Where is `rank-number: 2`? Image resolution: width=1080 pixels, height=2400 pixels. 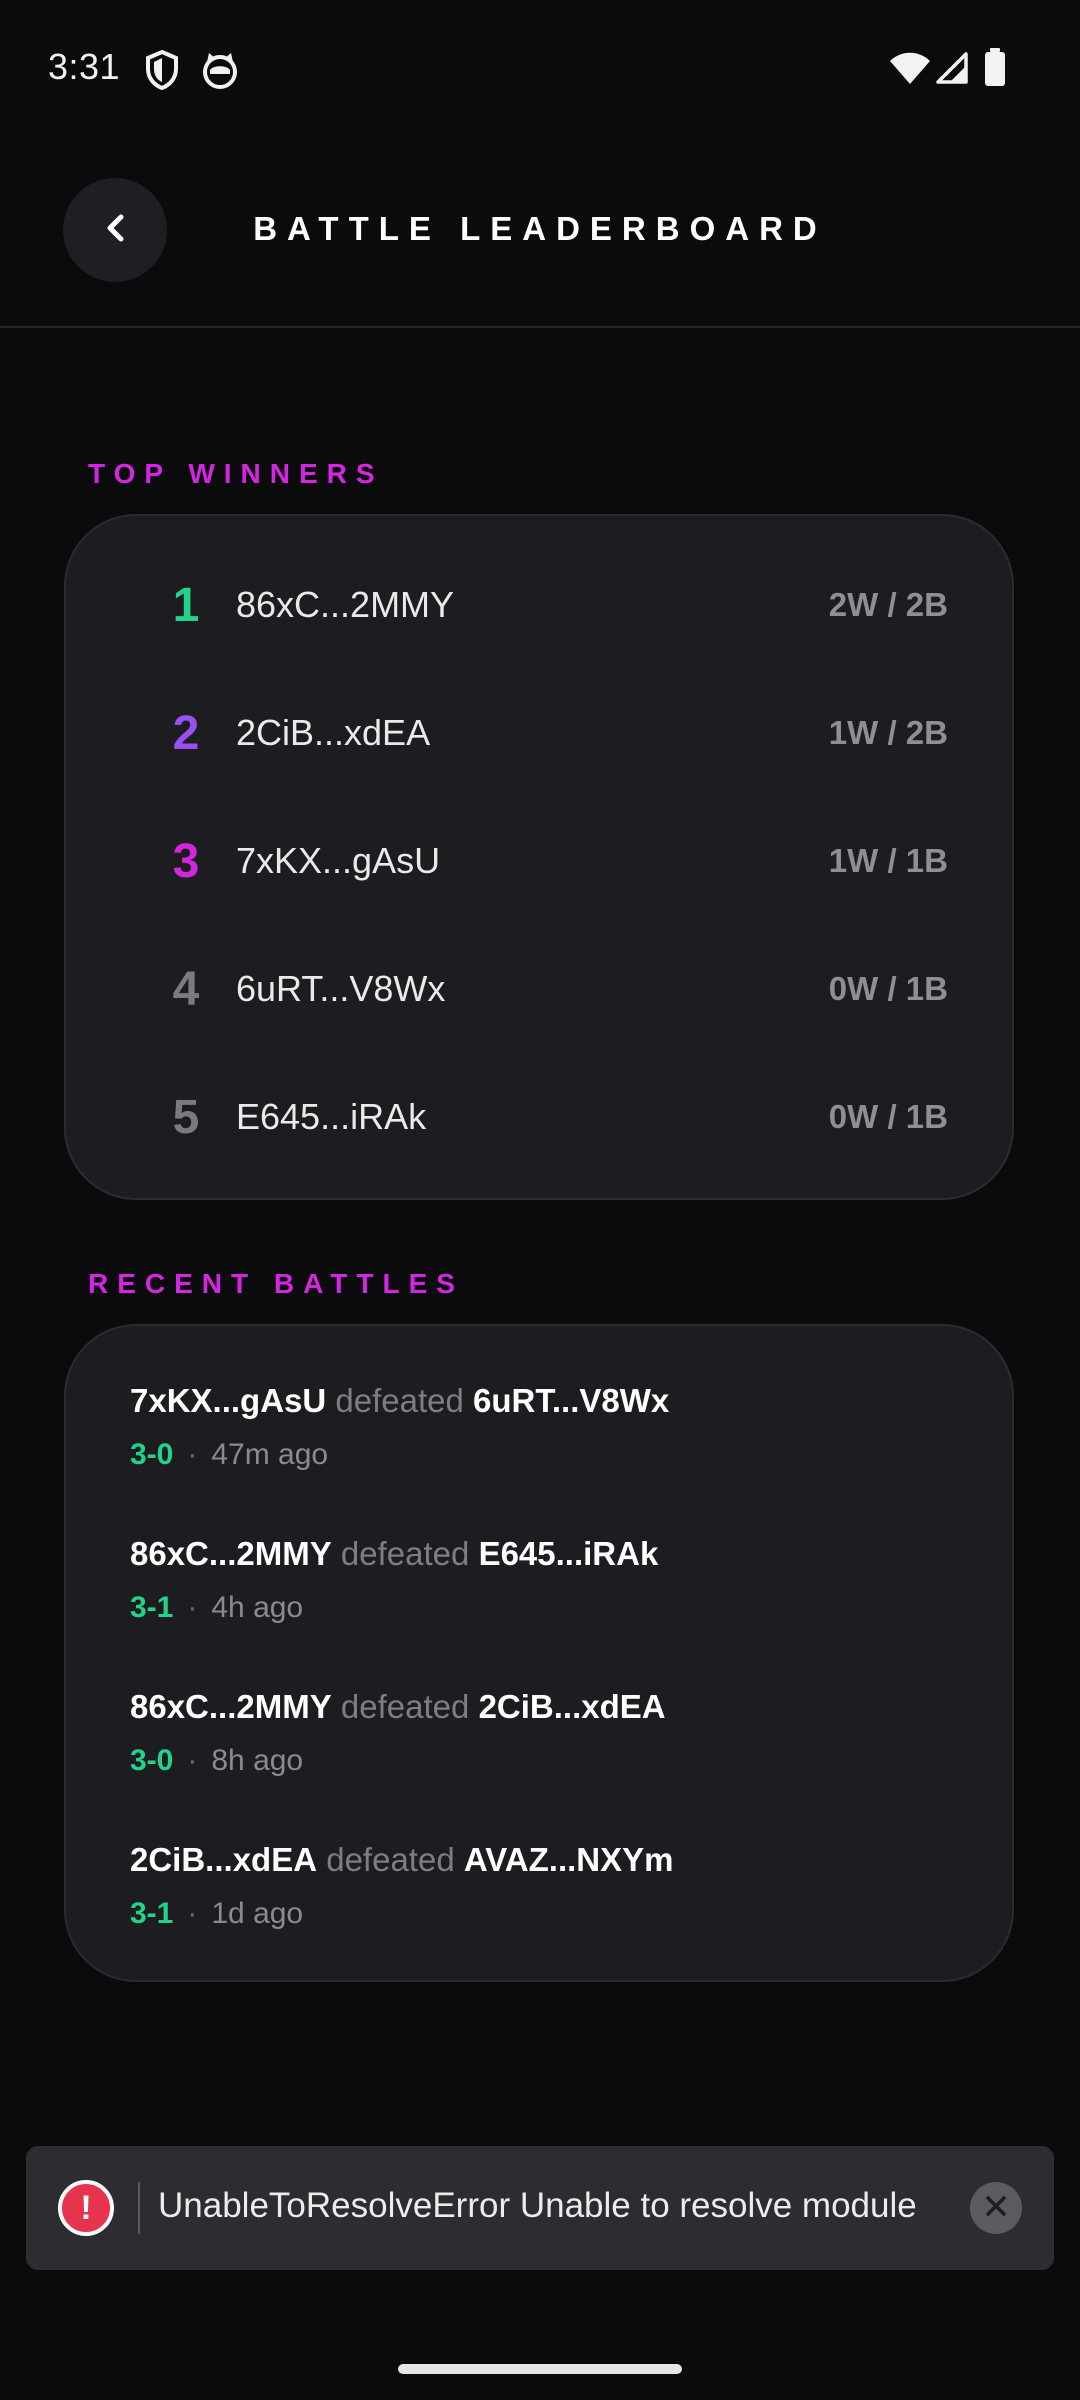 rank-number: 2 is located at coordinates (186, 733).